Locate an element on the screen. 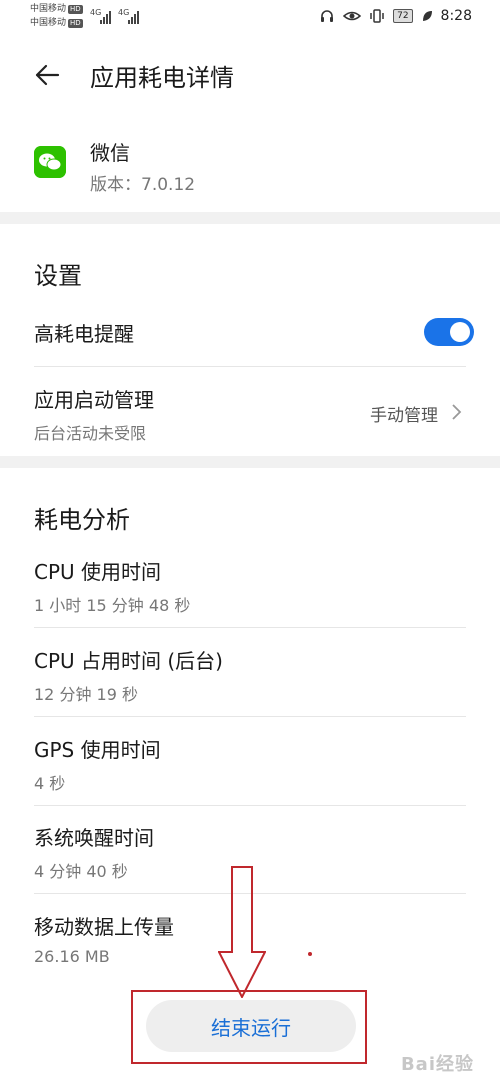 This screenshot has height=1084, width=500. startup-management-sub: 后台活动未受限 is located at coordinates (90, 433).